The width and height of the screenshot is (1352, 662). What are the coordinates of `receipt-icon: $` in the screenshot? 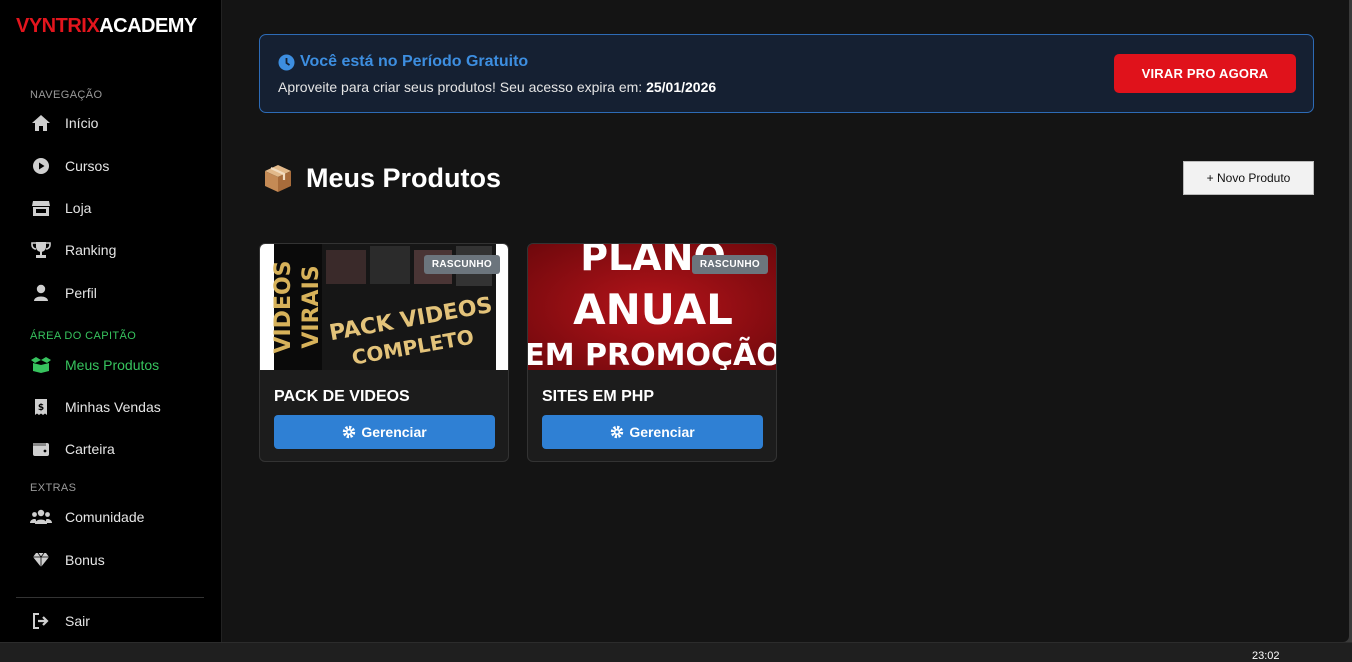 It's located at (41, 407).